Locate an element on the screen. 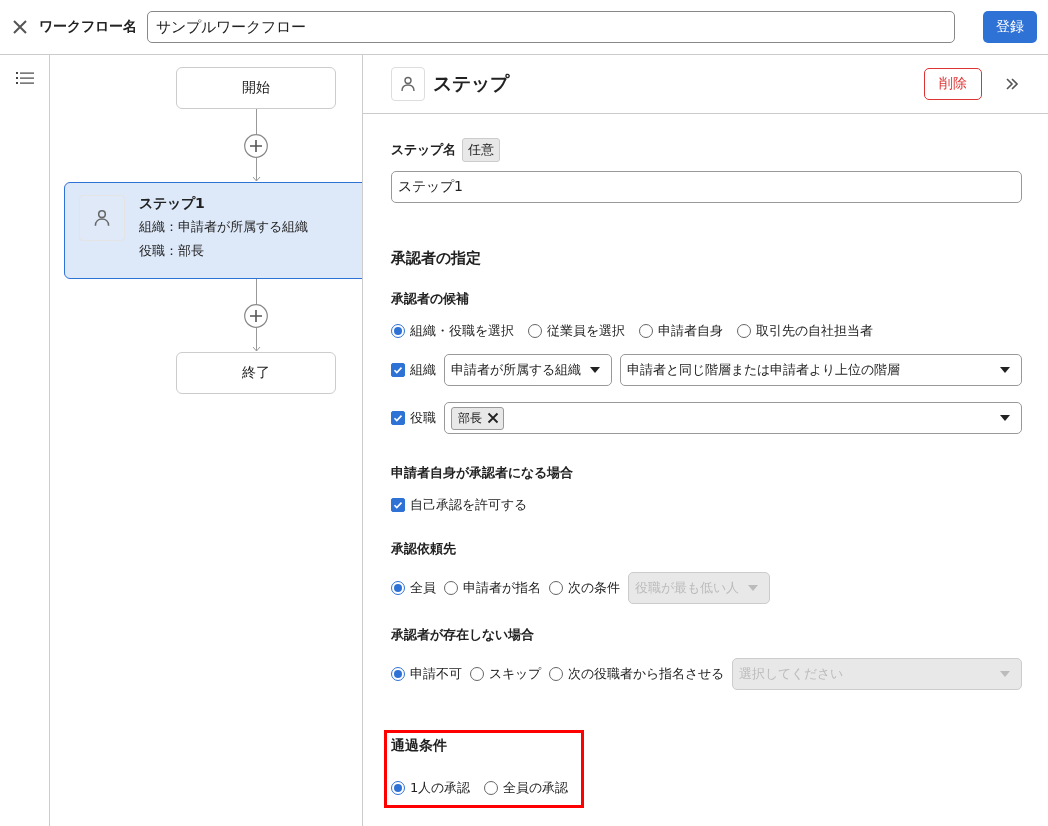 Image resolution: width=1048 pixels, height=826 pixels. list-icon is located at coordinates (24, 78).